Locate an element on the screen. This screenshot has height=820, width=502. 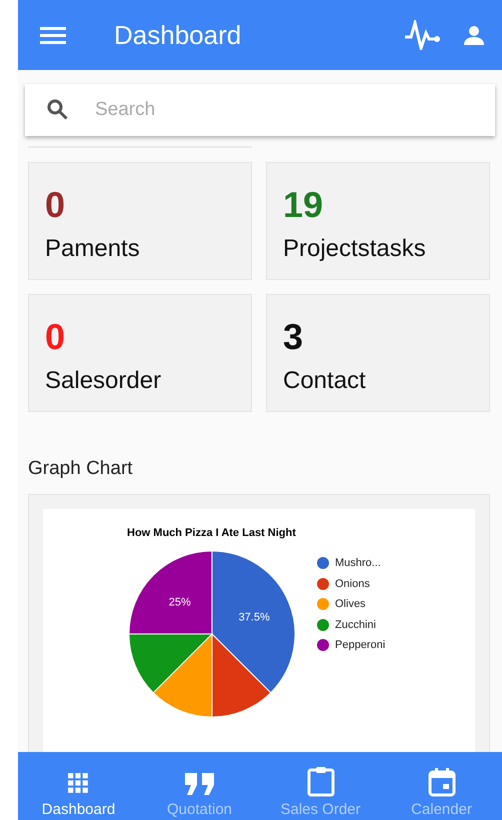
slice-label: 25% is located at coordinates (179, 602).